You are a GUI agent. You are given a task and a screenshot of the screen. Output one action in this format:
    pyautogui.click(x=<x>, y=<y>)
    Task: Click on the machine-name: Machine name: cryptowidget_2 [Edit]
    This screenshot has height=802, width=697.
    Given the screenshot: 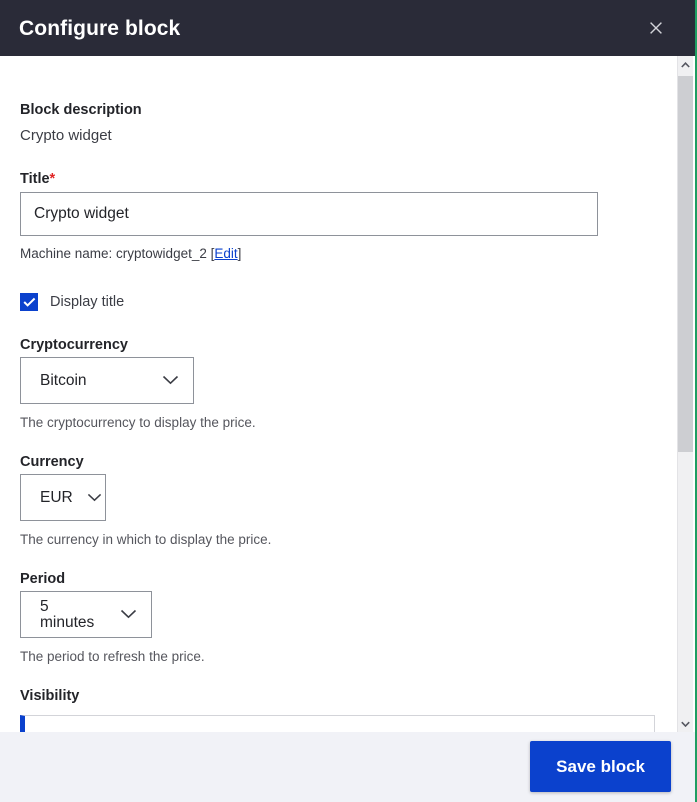 What is the action you would take?
    pyautogui.click(x=130, y=253)
    